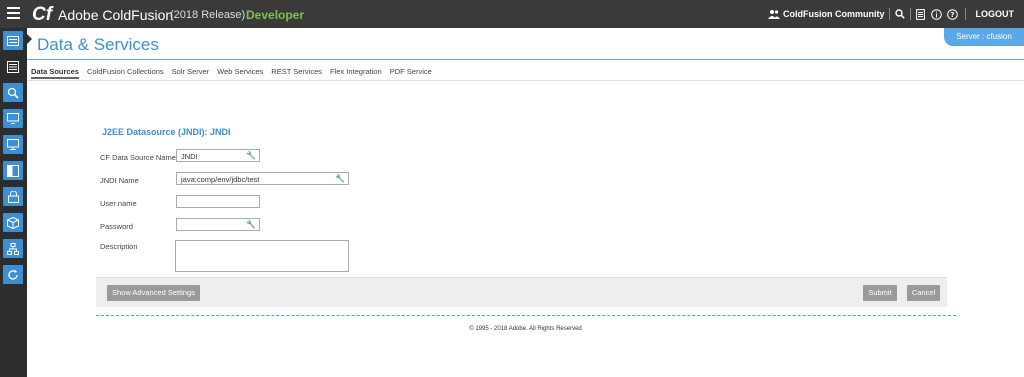 This screenshot has width=1024, height=377. What do you see at coordinates (116, 15) in the screenshot?
I see `app-title: Adobe ColdFusion` at bounding box center [116, 15].